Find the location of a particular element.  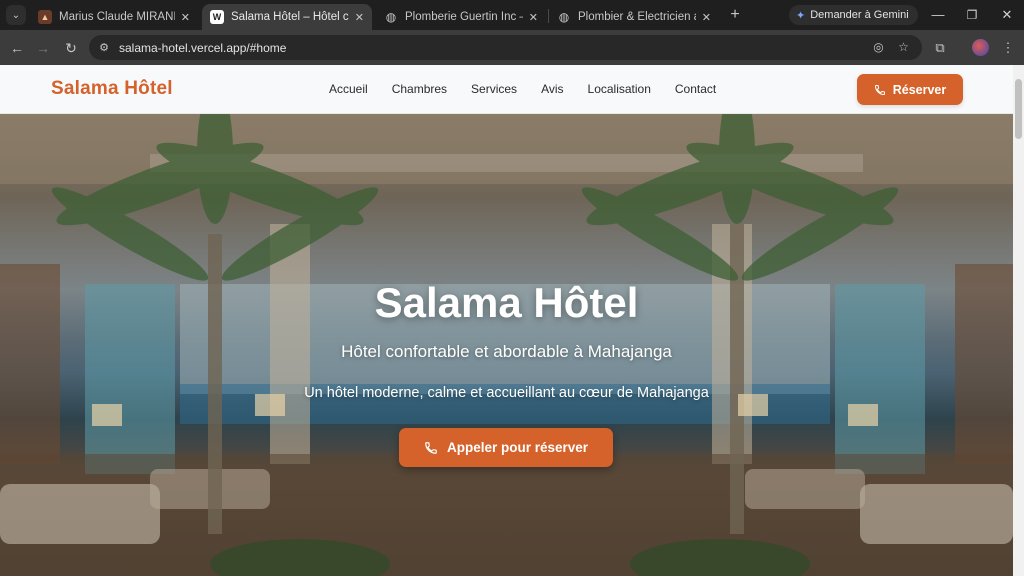

scrollbar-thumb is located at coordinates (1018, 109).